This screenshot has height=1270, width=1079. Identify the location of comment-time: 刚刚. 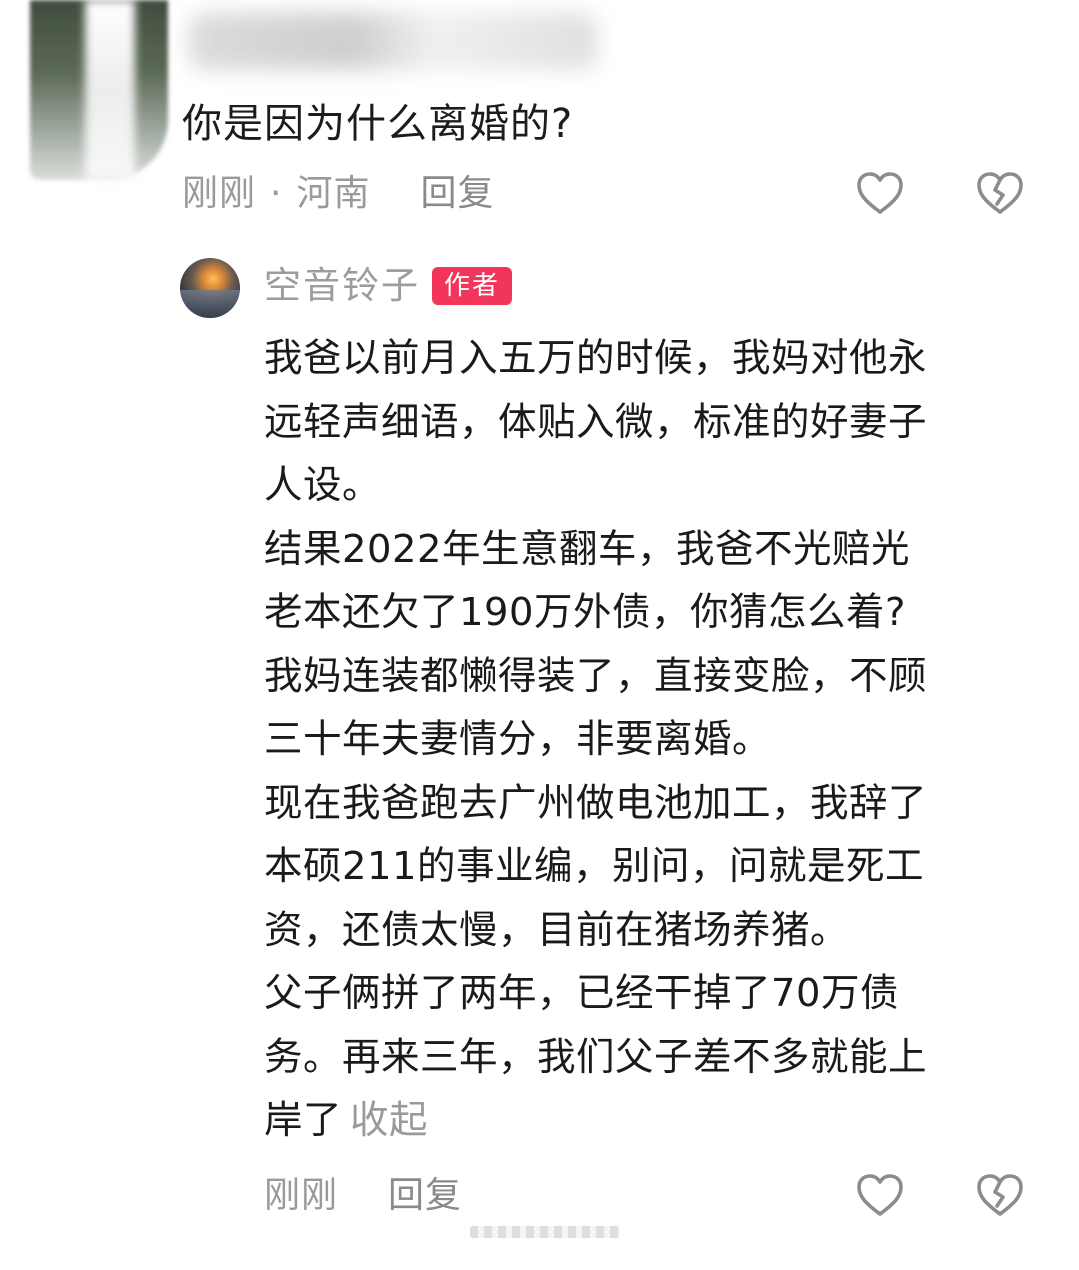
(219, 193).